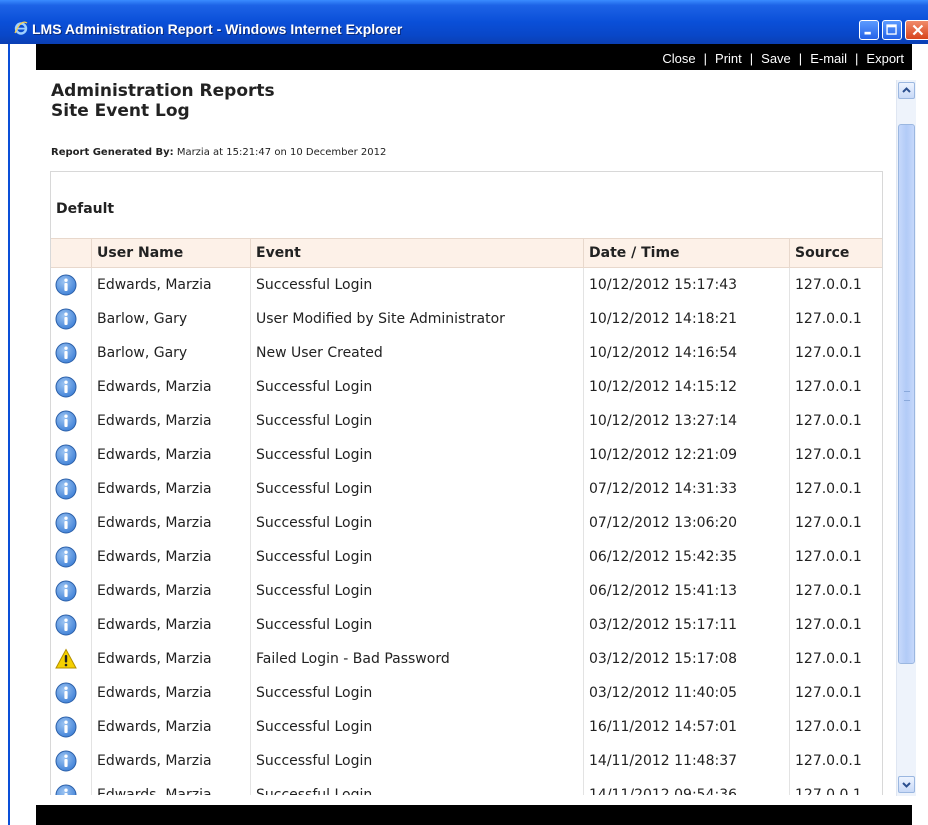  I want to click on minimize-button, so click(869, 30).